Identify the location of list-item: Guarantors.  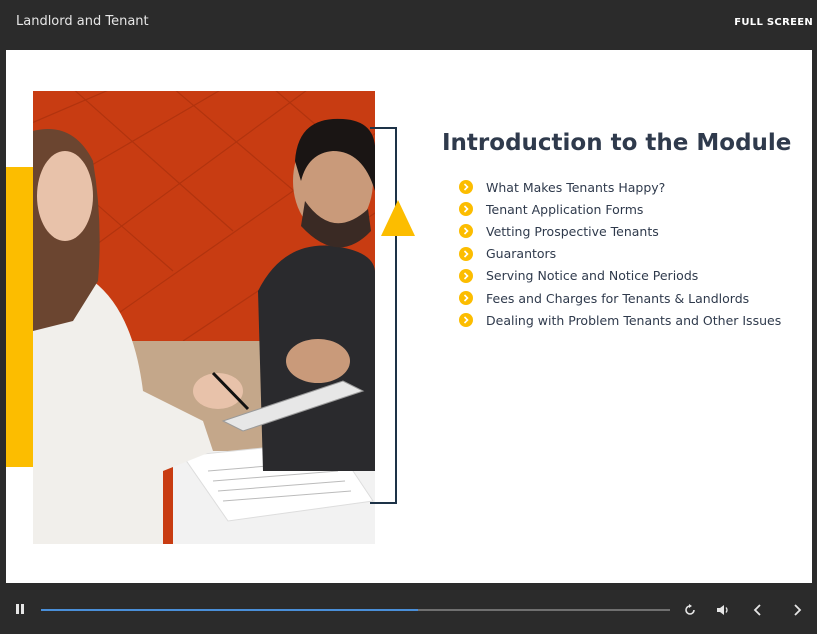
(620, 254).